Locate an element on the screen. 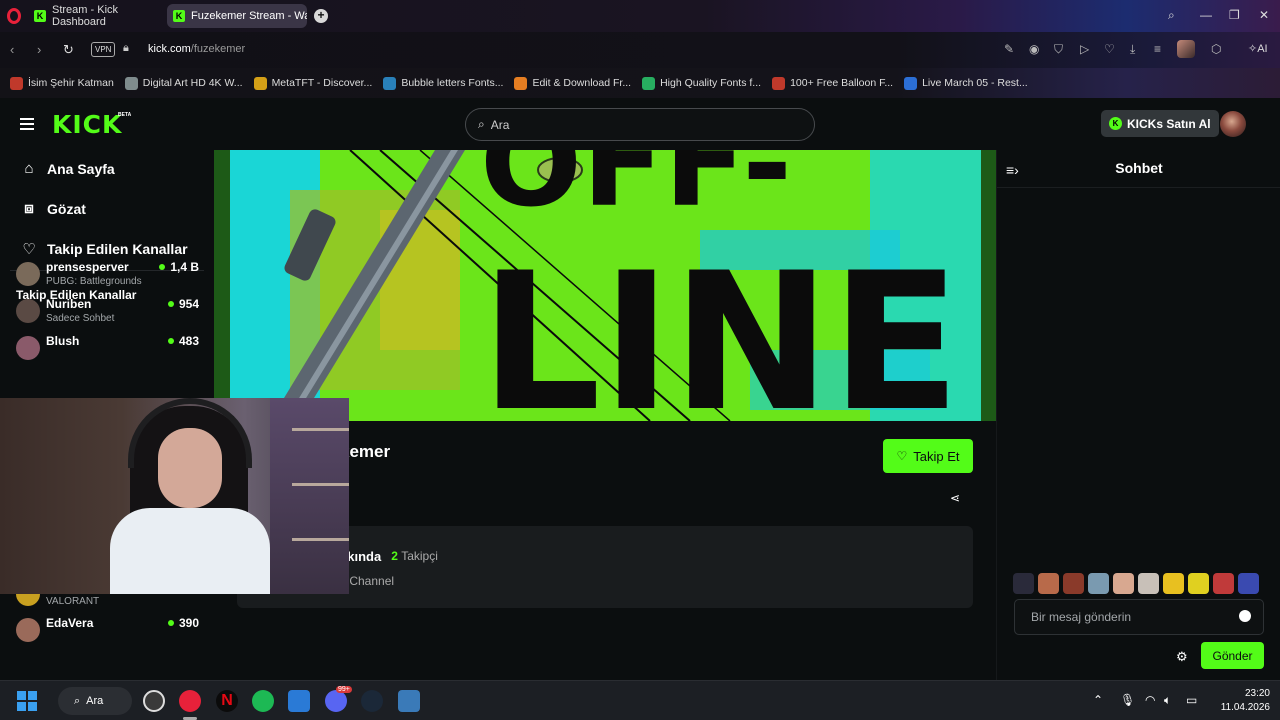  search-bar: ⌕ is located at coordinates (640, 124).